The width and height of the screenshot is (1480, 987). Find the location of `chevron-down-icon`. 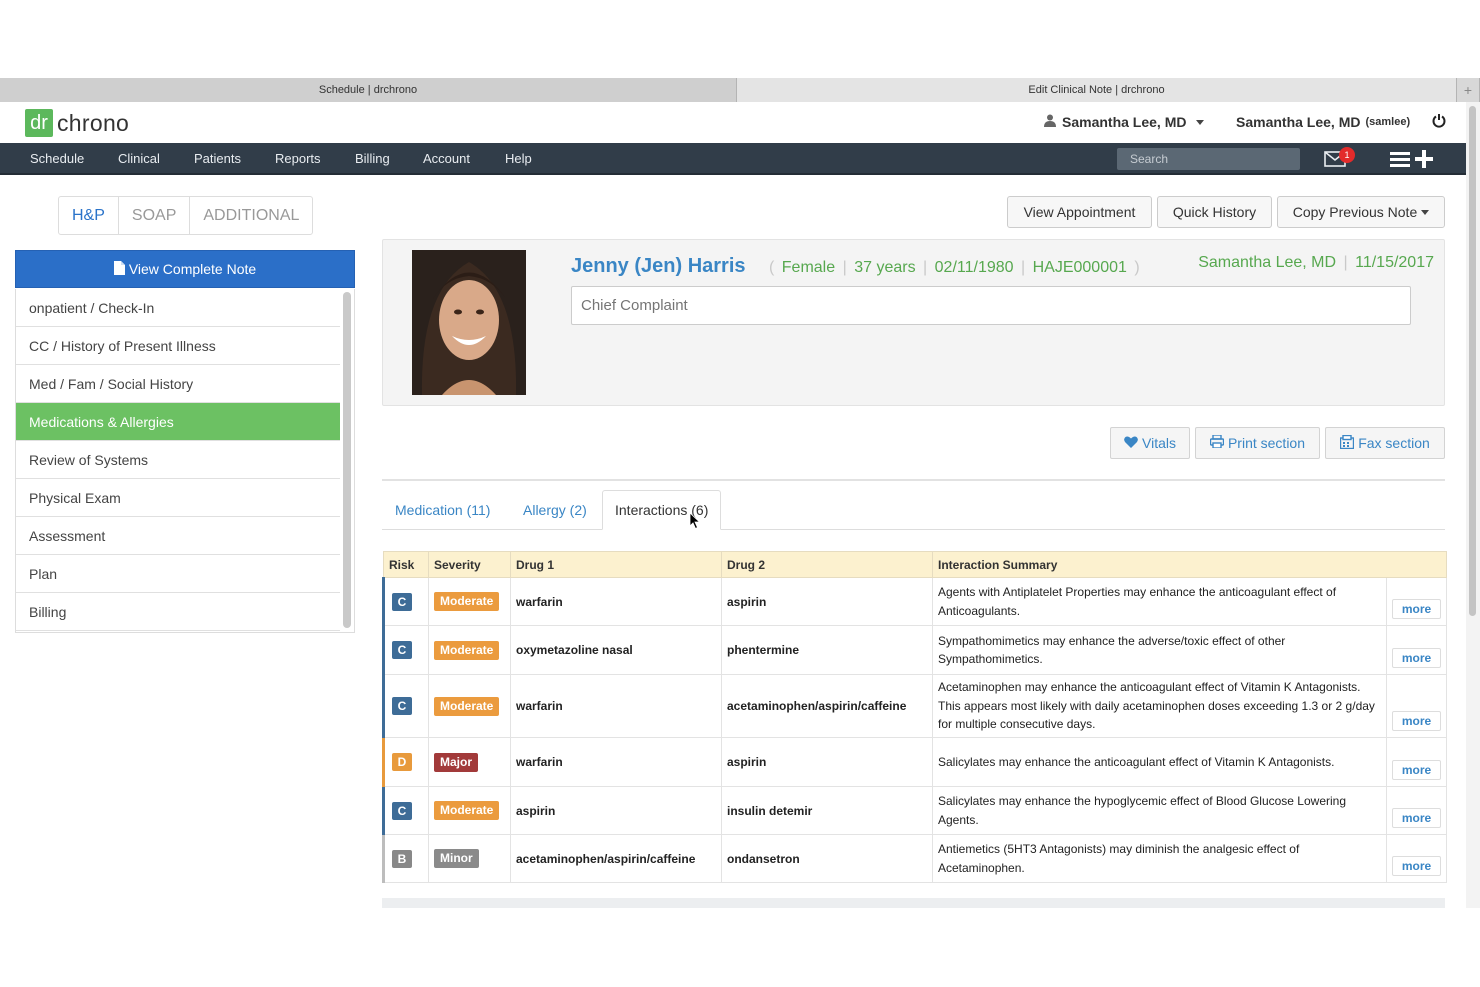

chevron-down-icon is located at coordinates (1200, 122).